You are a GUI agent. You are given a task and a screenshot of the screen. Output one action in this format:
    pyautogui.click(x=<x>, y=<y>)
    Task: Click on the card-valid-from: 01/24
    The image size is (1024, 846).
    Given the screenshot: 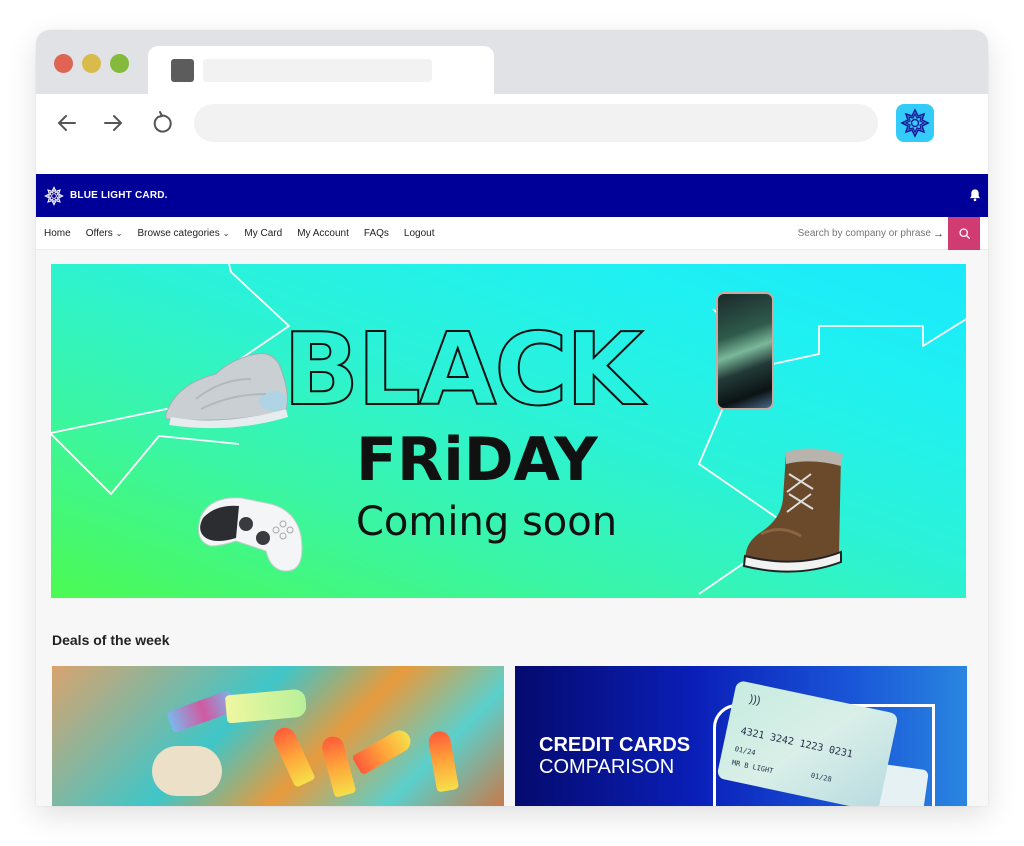 What is the action you would take?
    pyautogui.click(x=745, y=751)
    